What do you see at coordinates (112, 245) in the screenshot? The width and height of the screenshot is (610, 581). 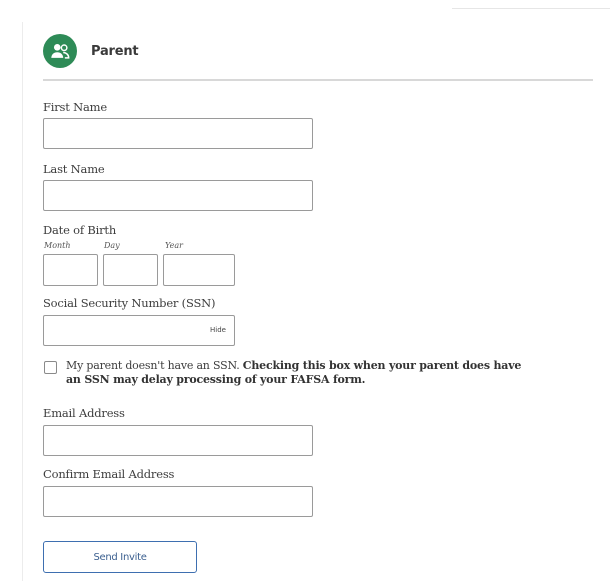 I see `dob-day-label: Day` at bounding box center [112, 245].